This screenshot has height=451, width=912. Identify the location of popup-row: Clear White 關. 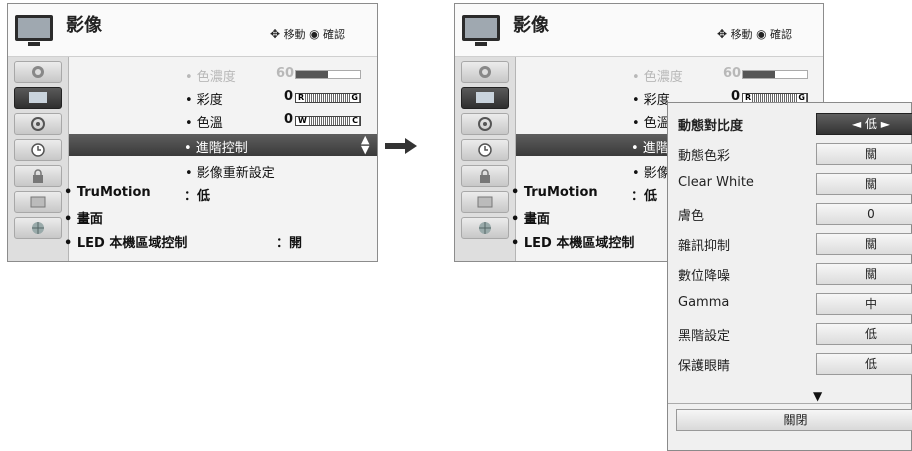
(795, 184).